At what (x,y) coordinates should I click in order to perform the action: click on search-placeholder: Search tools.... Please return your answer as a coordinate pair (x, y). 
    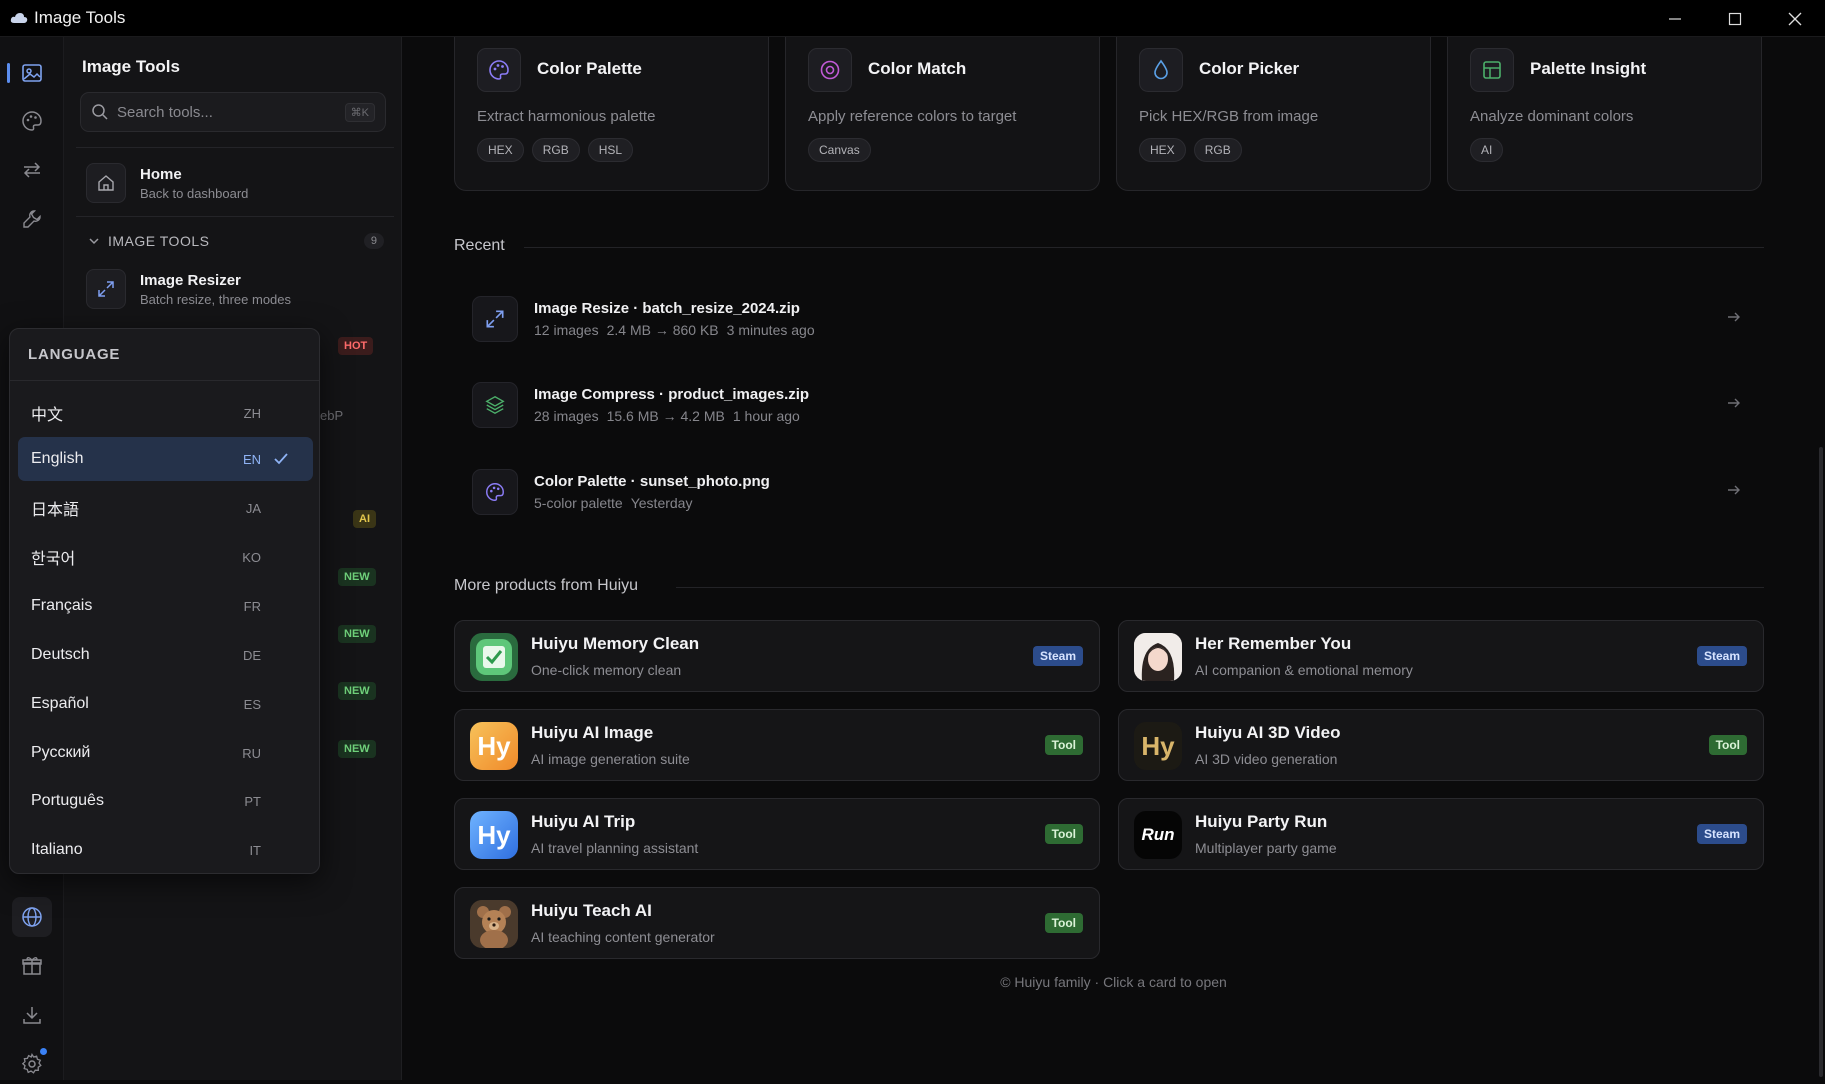
    Looking at the image, I should click on (165, 112).